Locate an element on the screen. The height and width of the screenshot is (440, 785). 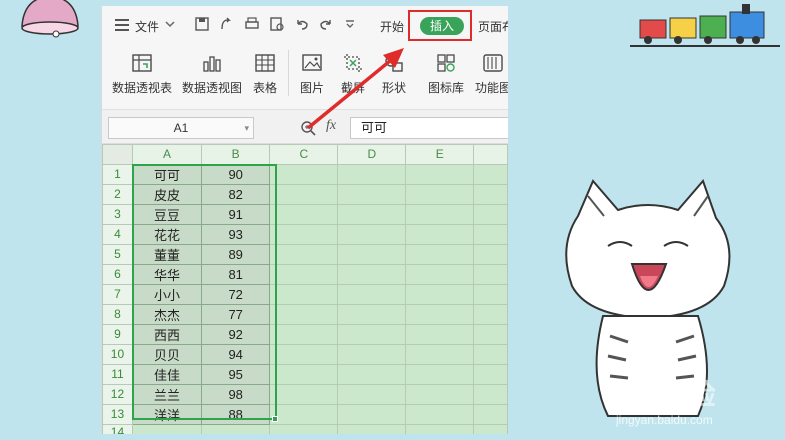
save-icon is located at coordinates (202, 24).